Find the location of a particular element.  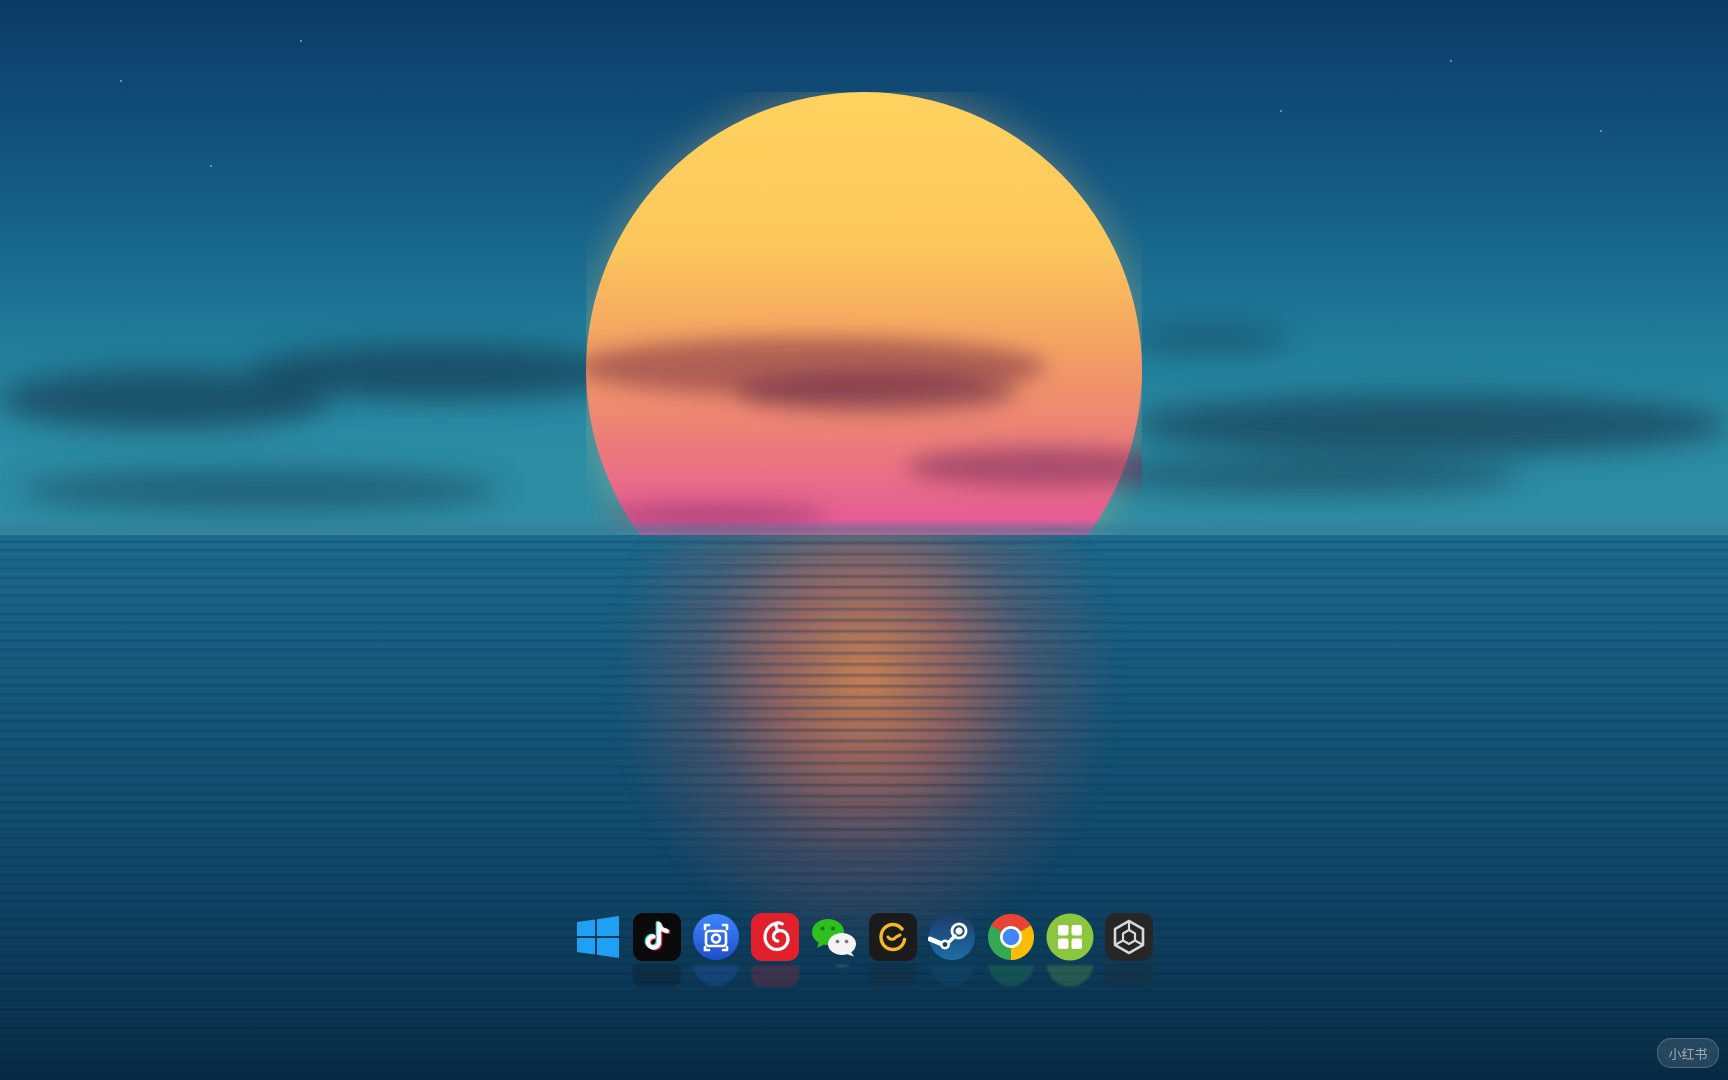

dock-item-windows-start is located at coordinates (598, 937).